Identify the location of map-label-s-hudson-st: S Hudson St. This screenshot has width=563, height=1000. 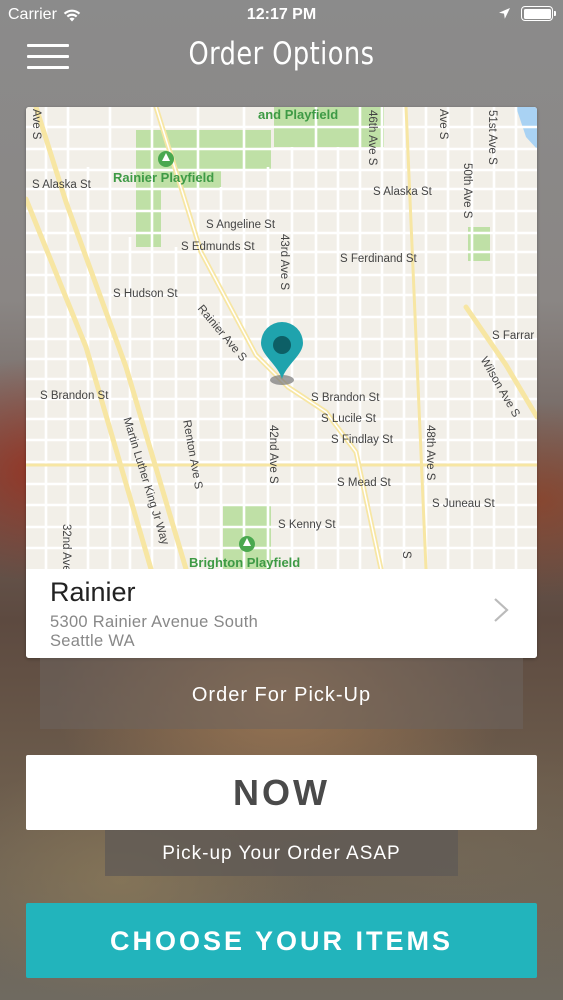
(145, 294).